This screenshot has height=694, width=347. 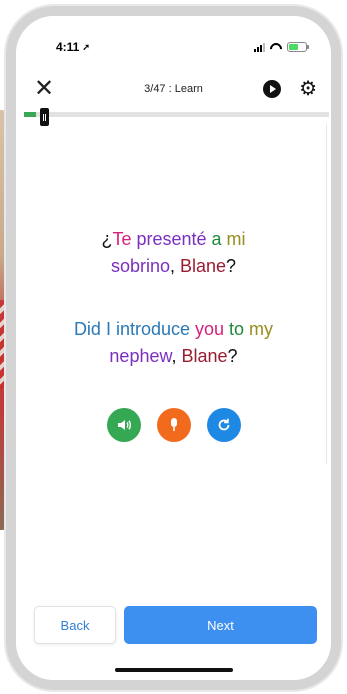 What do you see at coordinates (259, 47) in the screenshot?
I see `cellular-signal-icon` at bounding box center [259, 47].